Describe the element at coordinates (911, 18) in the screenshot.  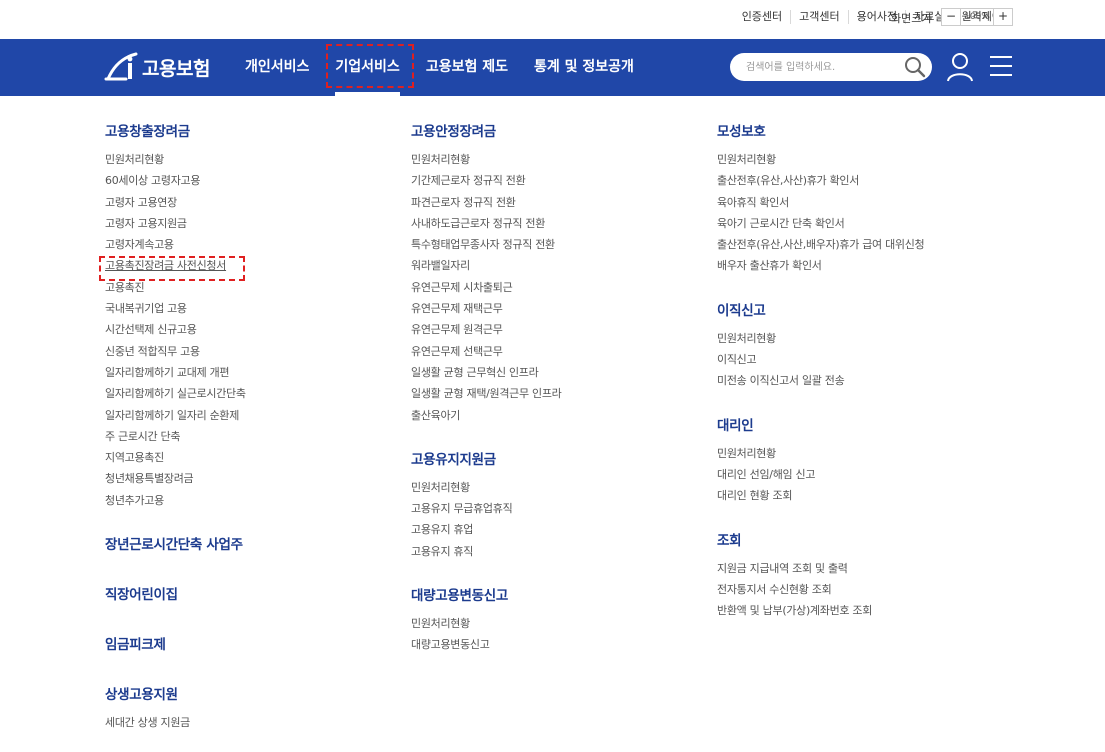
I see `screen-size-label: 화면크기` at that location.